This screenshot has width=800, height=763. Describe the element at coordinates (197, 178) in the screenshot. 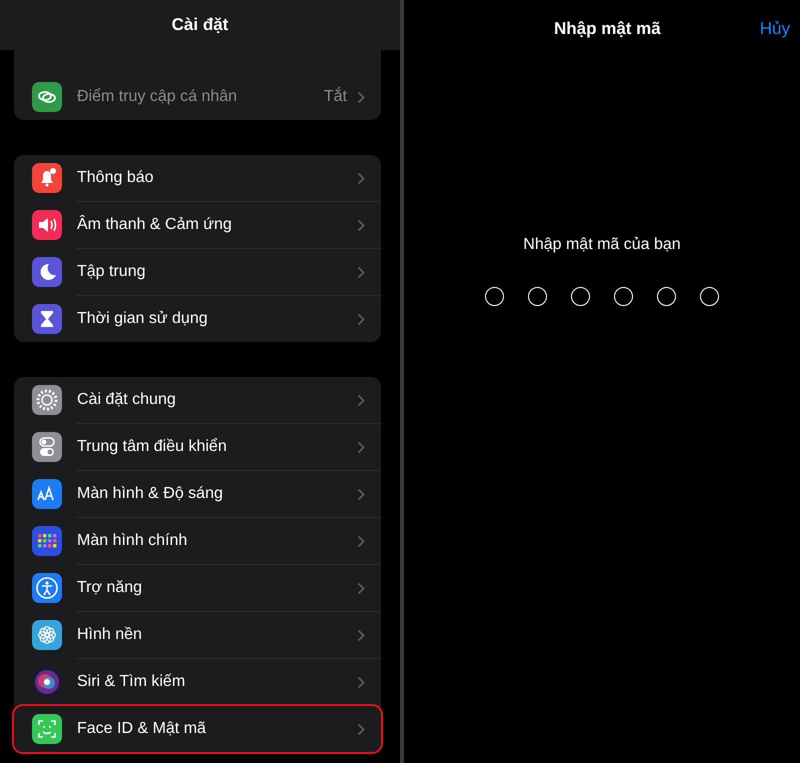

I see `settings-row: Thông báo` at that location.